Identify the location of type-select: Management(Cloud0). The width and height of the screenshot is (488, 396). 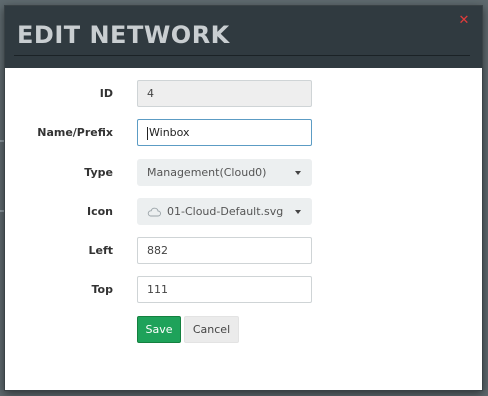
(224, 172).